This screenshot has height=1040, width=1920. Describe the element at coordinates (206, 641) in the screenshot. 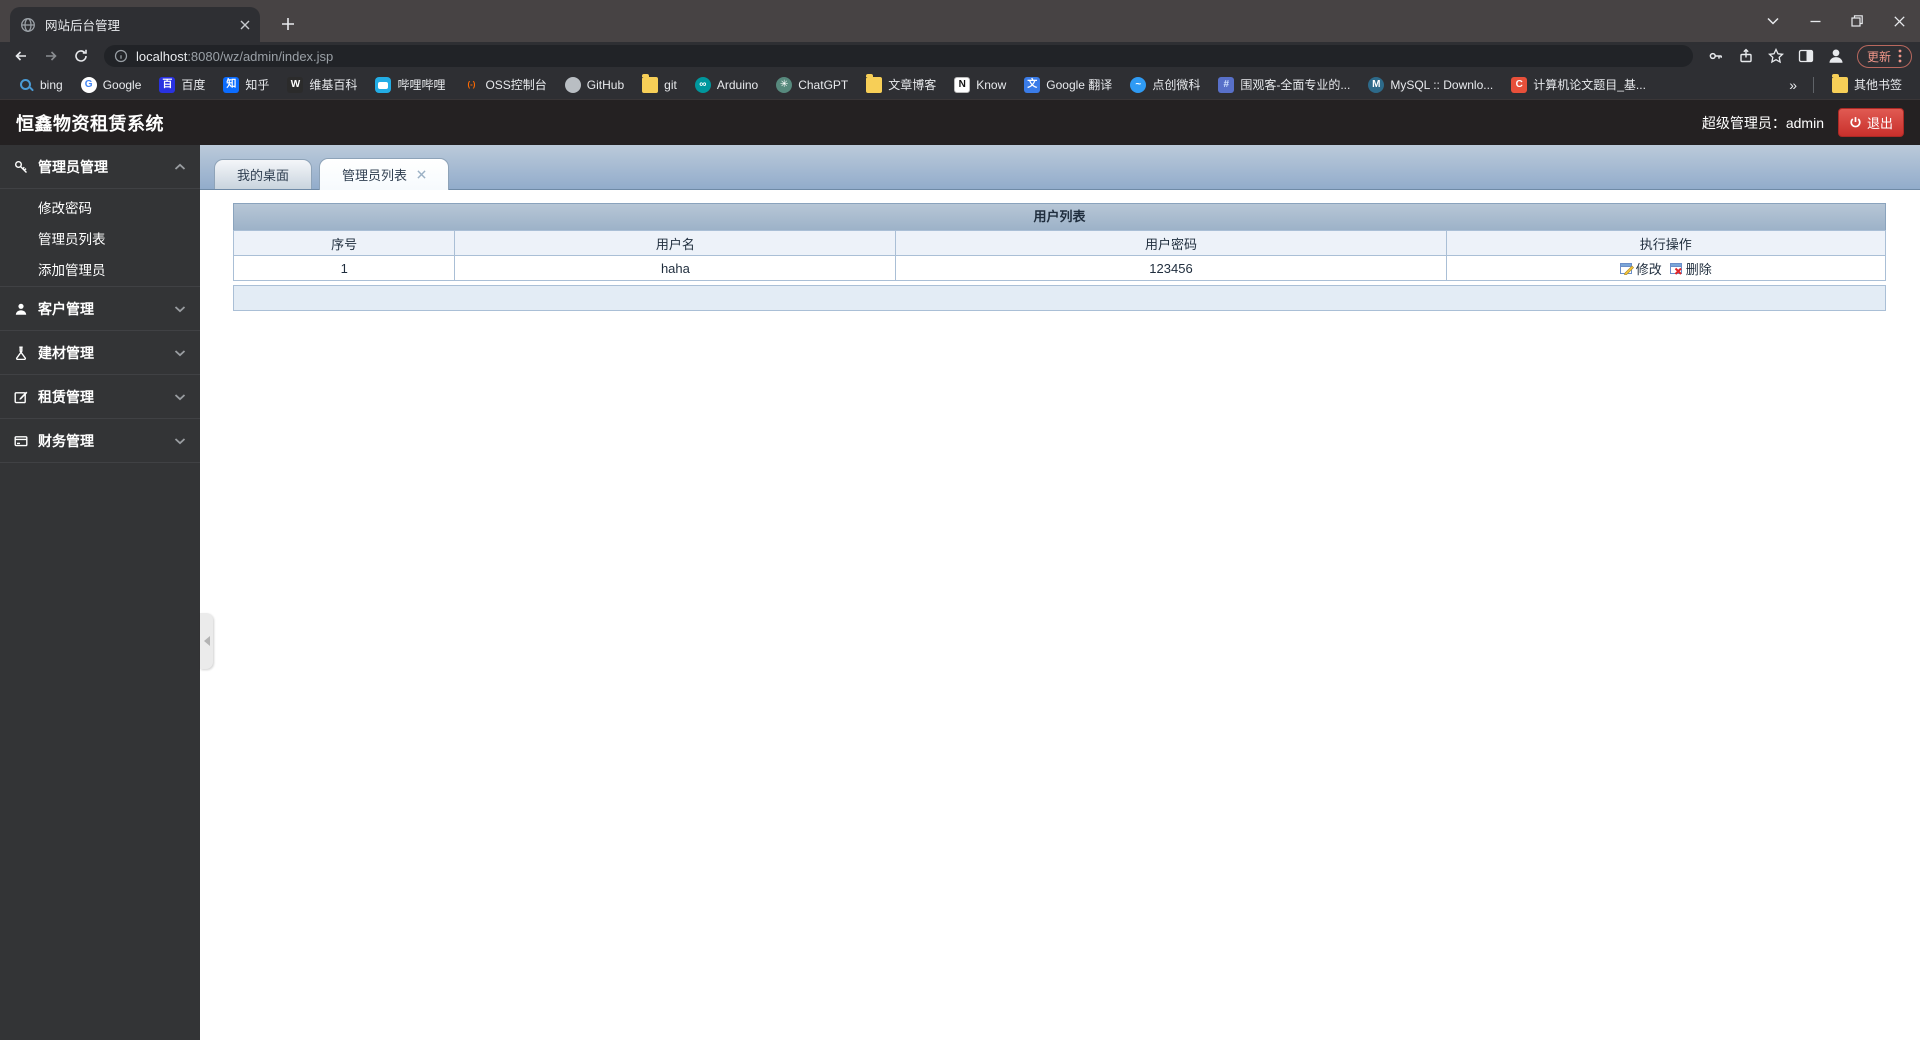

I see `sidebar-collapse-handle` at that location.